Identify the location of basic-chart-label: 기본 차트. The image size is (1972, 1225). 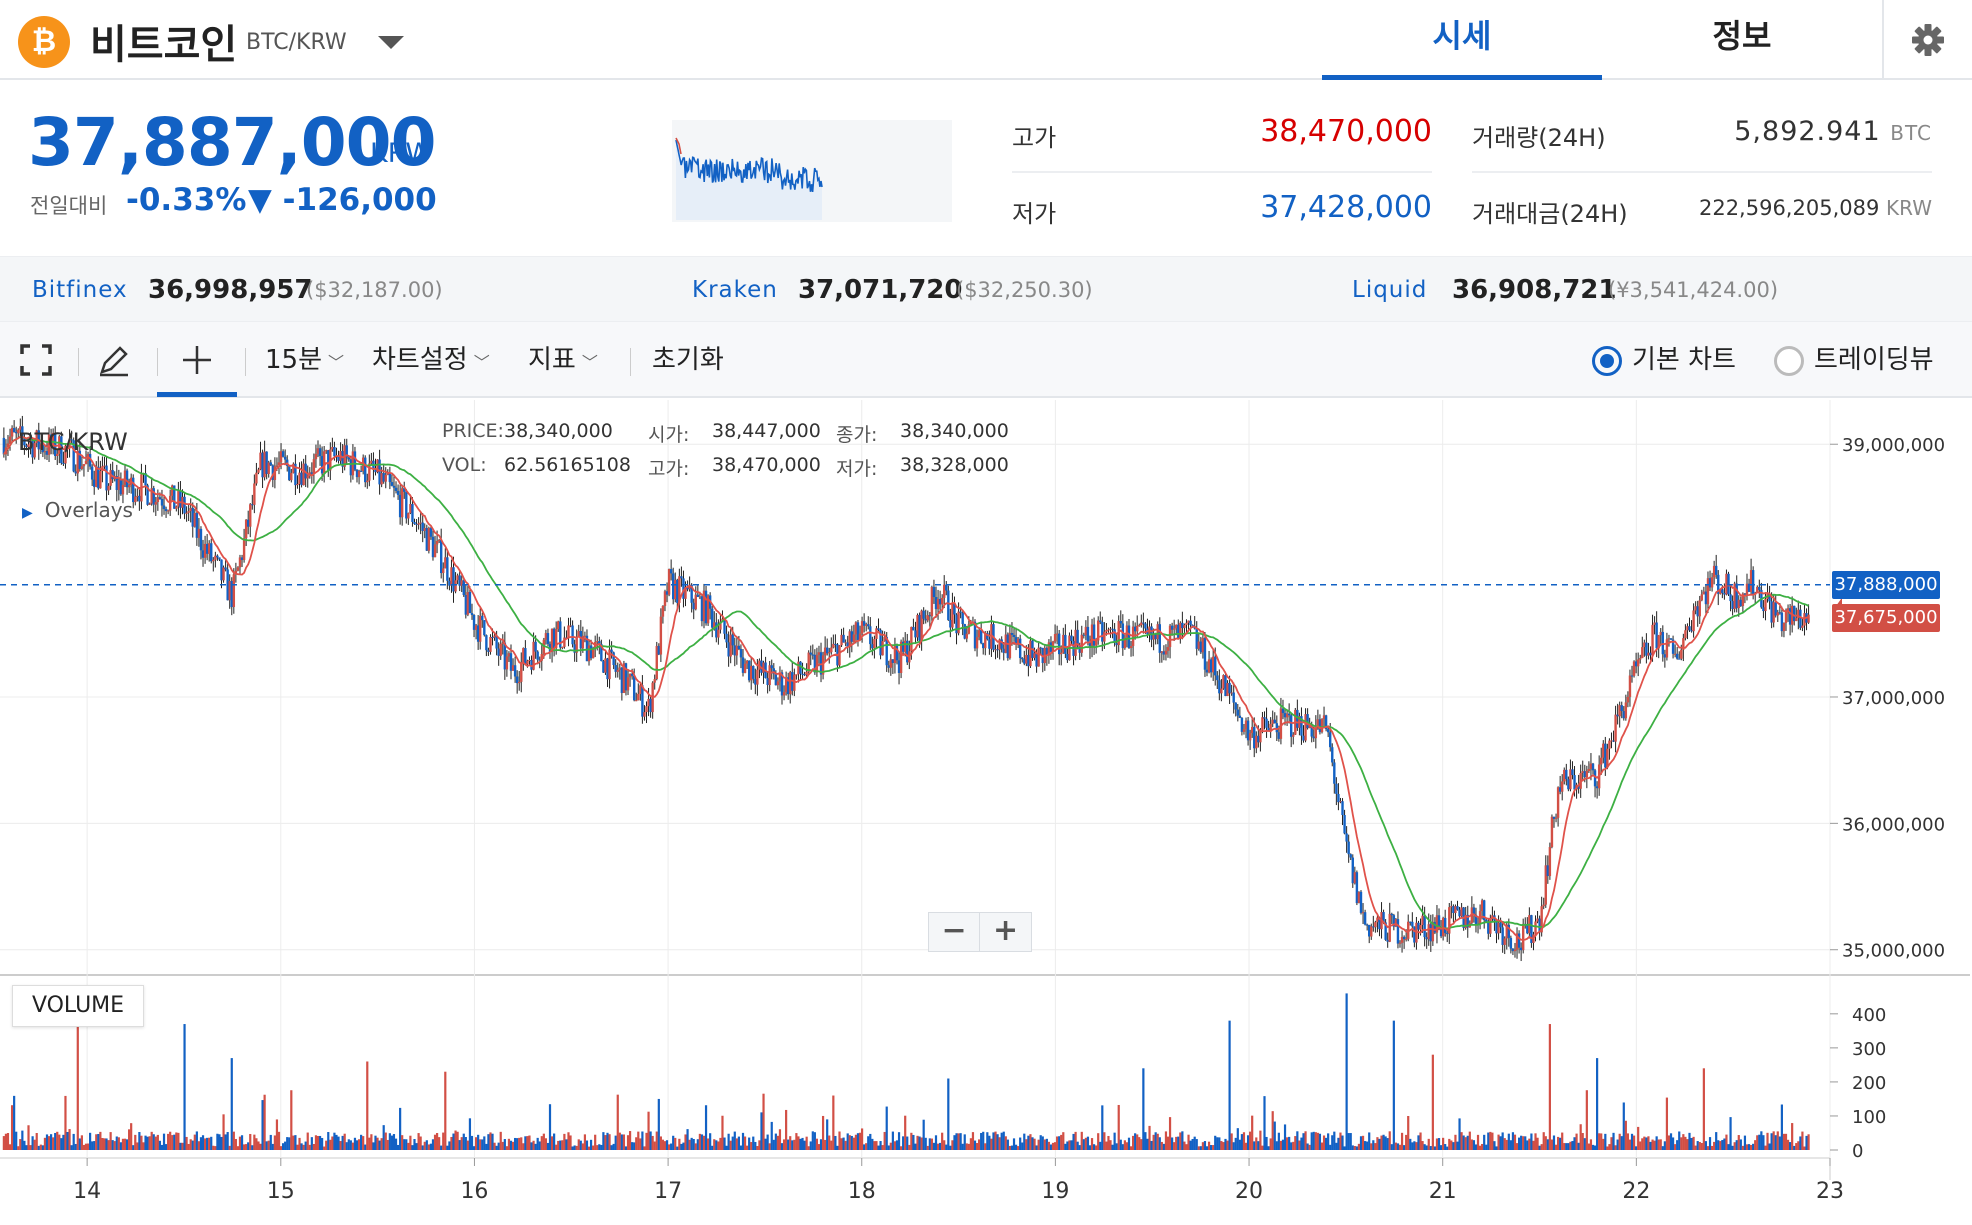
(1684, 360).